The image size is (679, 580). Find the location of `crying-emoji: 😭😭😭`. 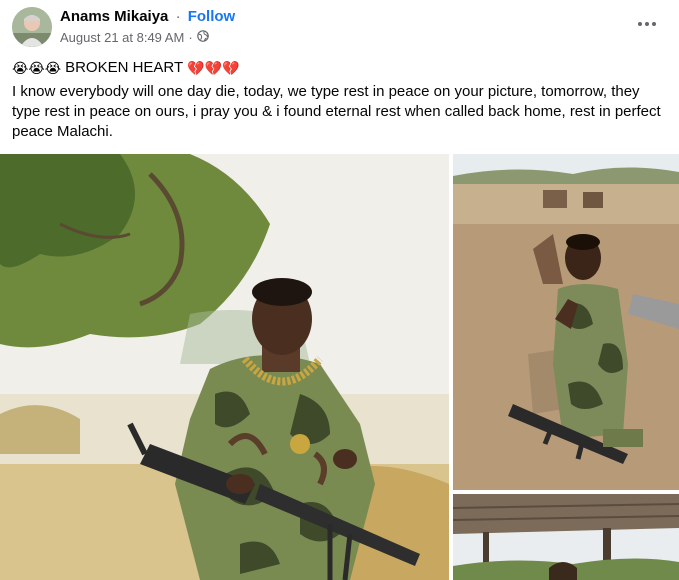

crying-emoji: 😭😭😭 is located at coordinates (37, 68).